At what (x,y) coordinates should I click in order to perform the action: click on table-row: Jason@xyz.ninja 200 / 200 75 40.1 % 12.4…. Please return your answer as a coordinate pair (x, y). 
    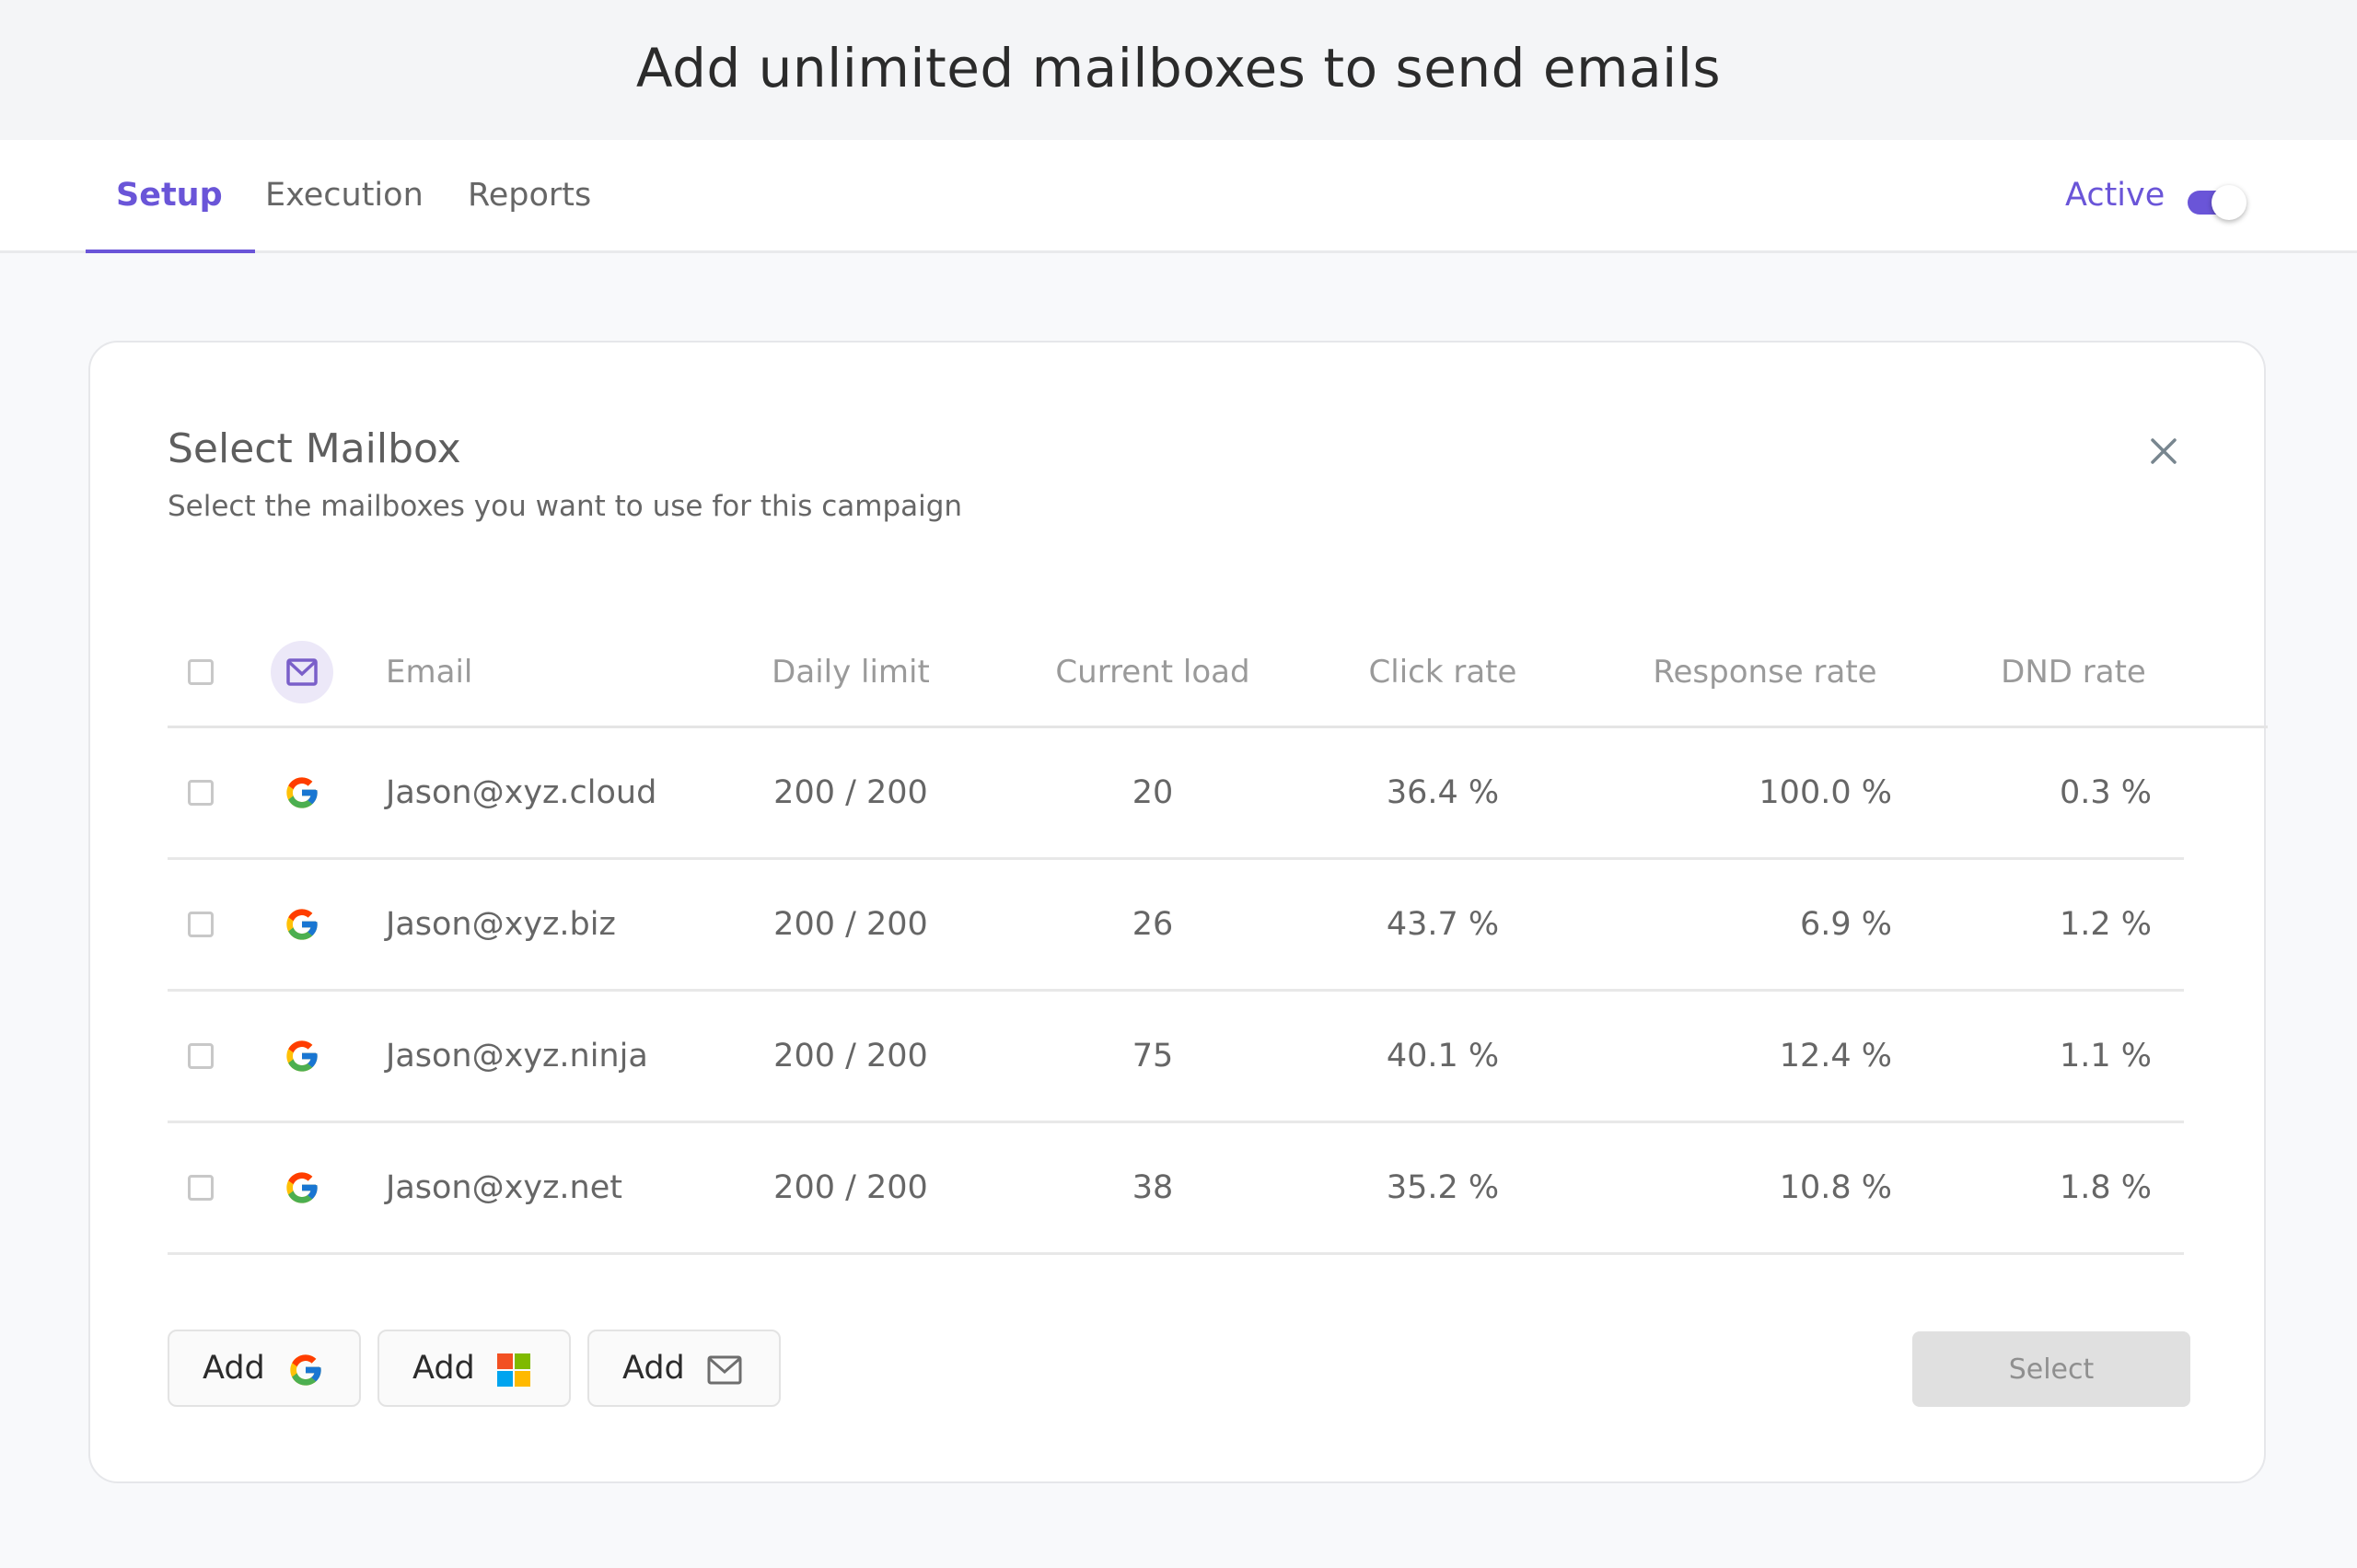
    Looking at the image, I should click on (1176, 1057).